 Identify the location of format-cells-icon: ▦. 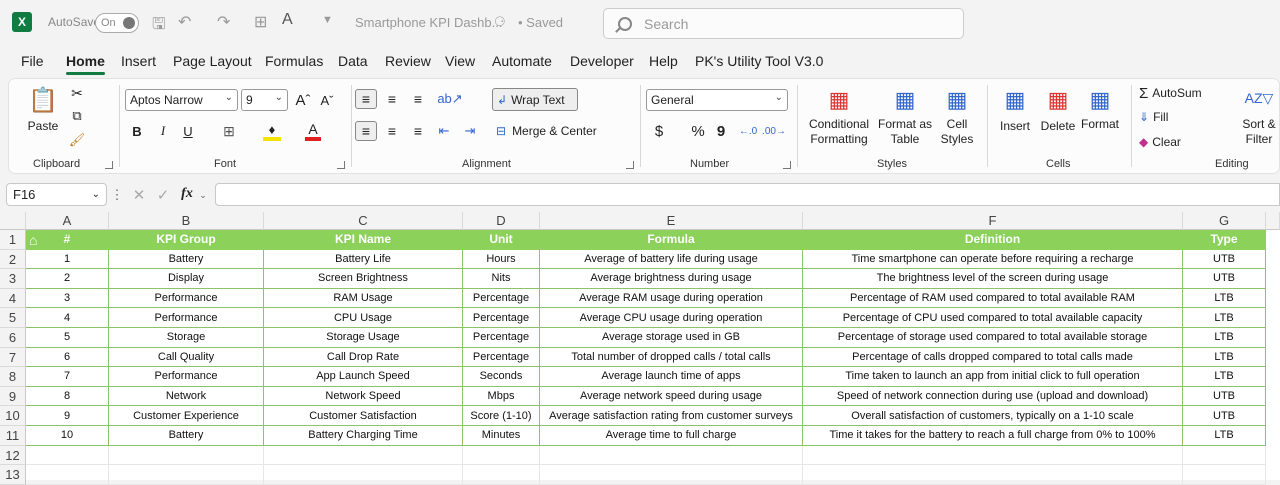
(1100, 100).